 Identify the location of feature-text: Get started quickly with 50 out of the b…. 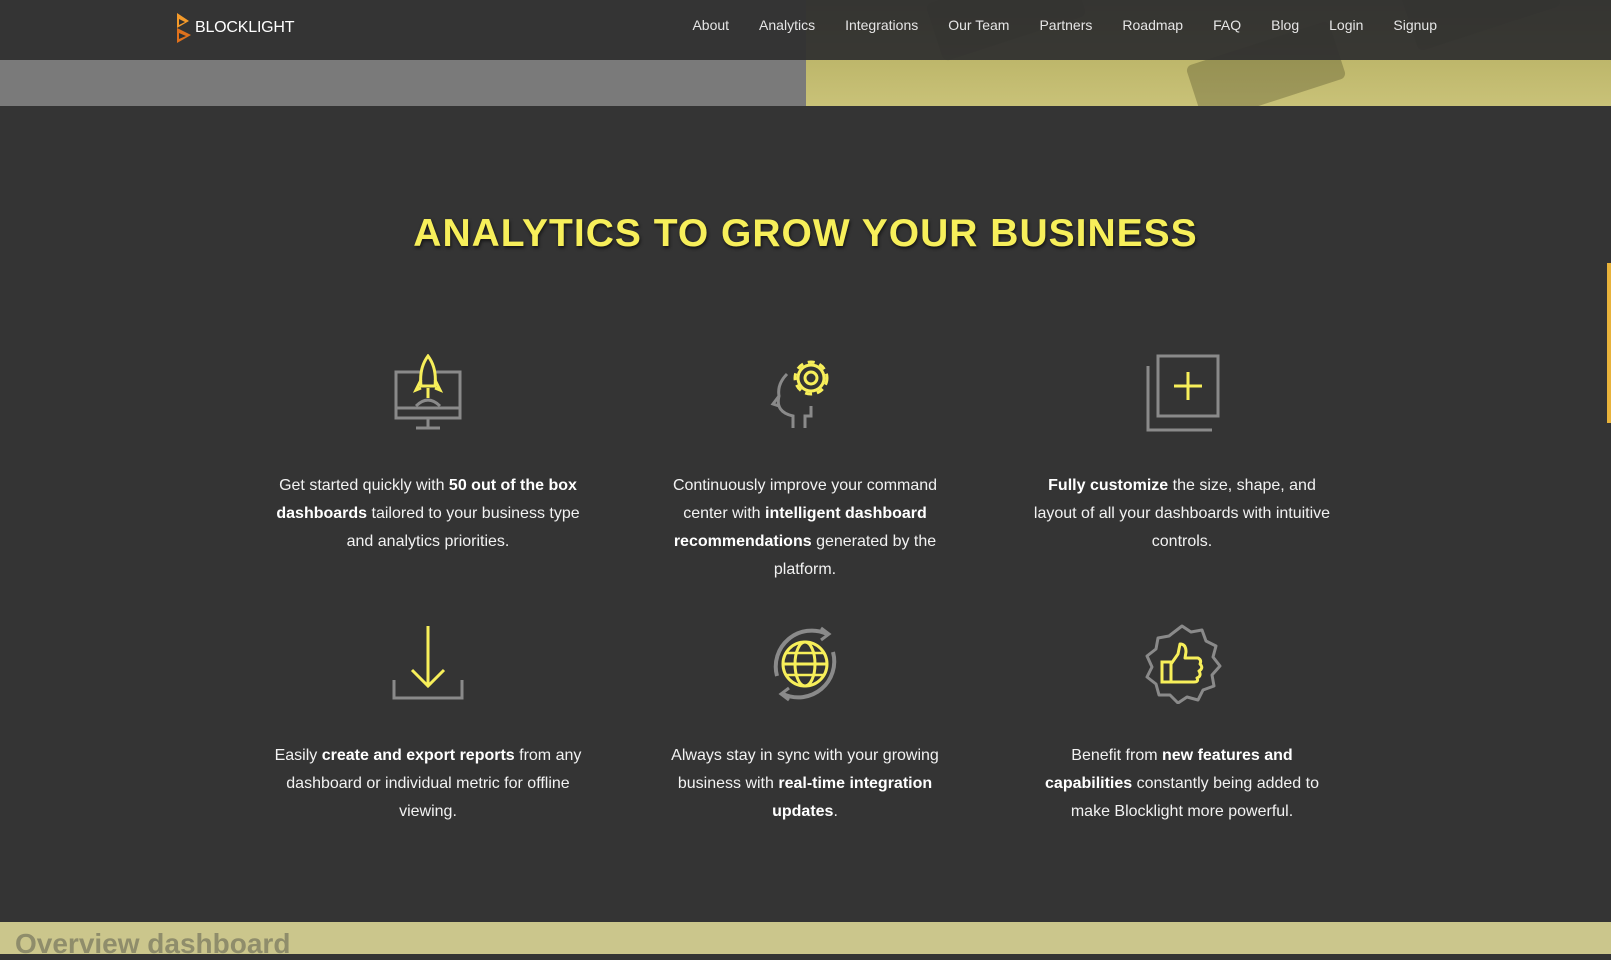
(428, 513).